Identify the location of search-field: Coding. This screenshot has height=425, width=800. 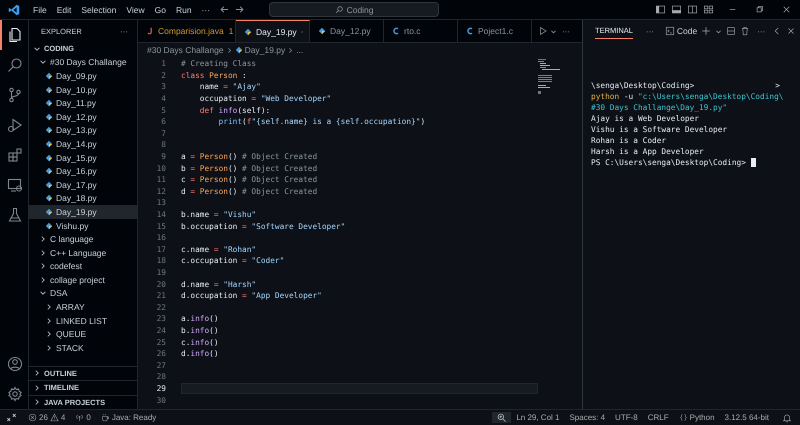
(354, 9).